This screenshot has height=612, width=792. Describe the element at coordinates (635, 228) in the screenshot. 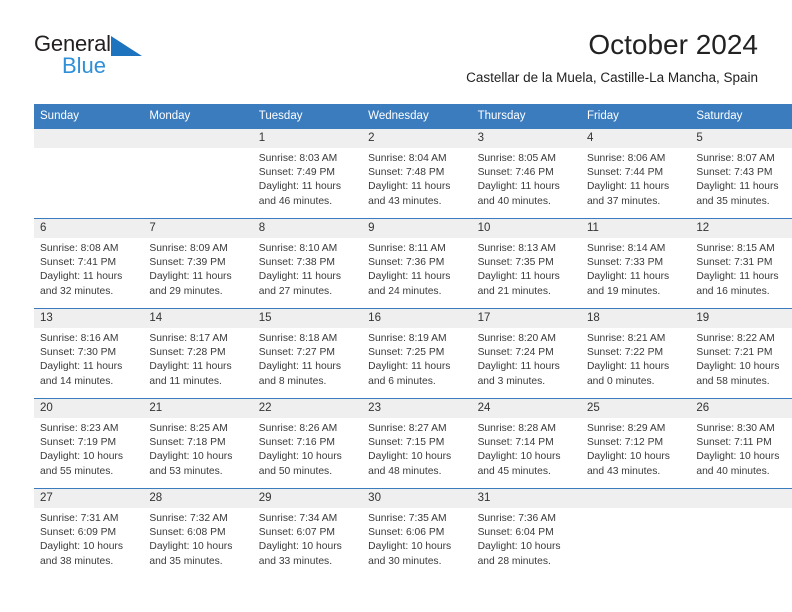

I see `day-number: 11` at that location.